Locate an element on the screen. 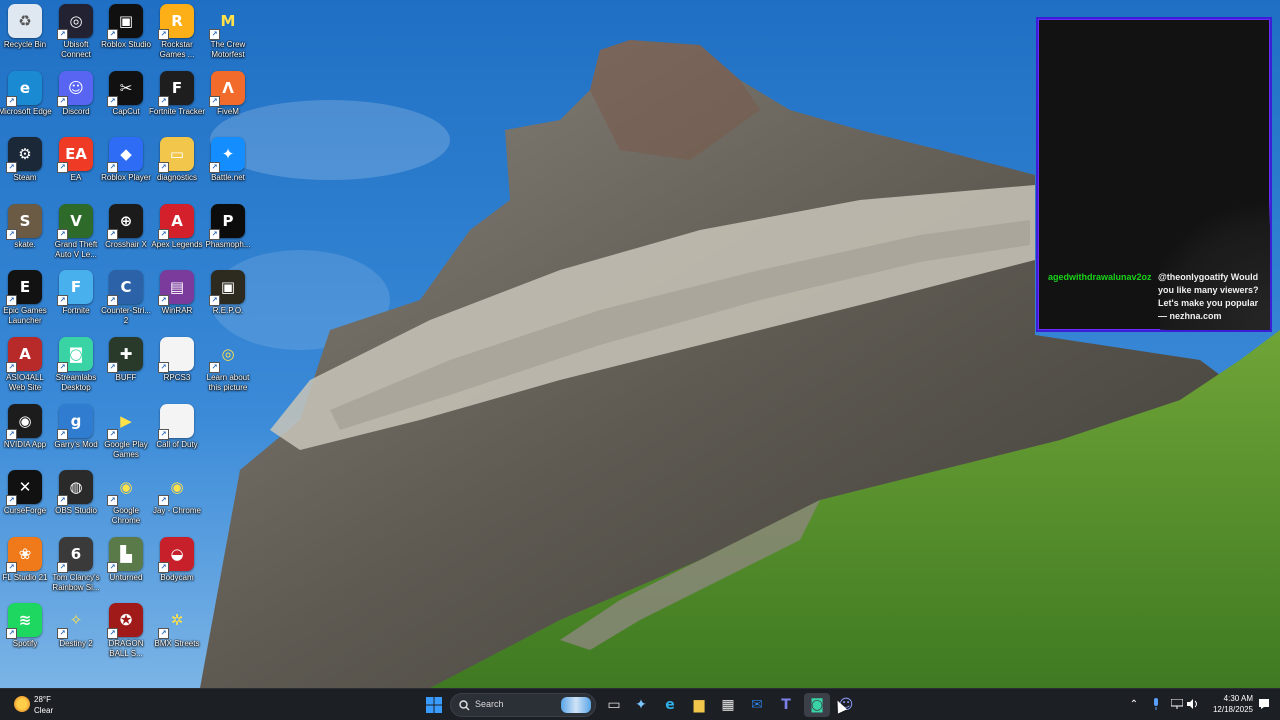  start-button is located at coordinates (434, 705).